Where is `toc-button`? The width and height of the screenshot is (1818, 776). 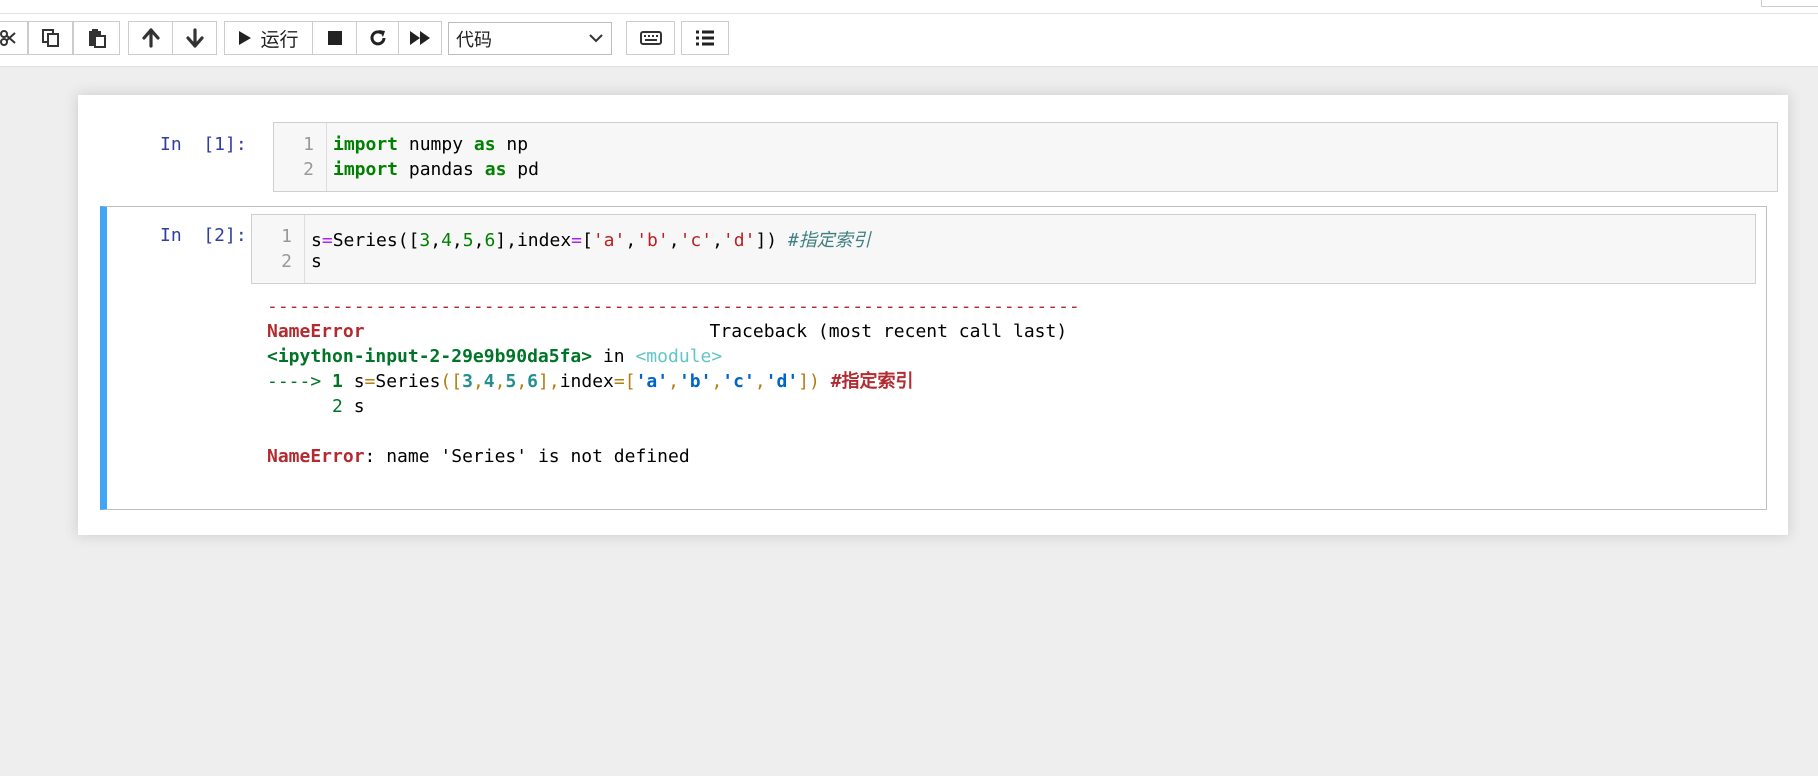
toc-button is located at coordinates (705, 38).